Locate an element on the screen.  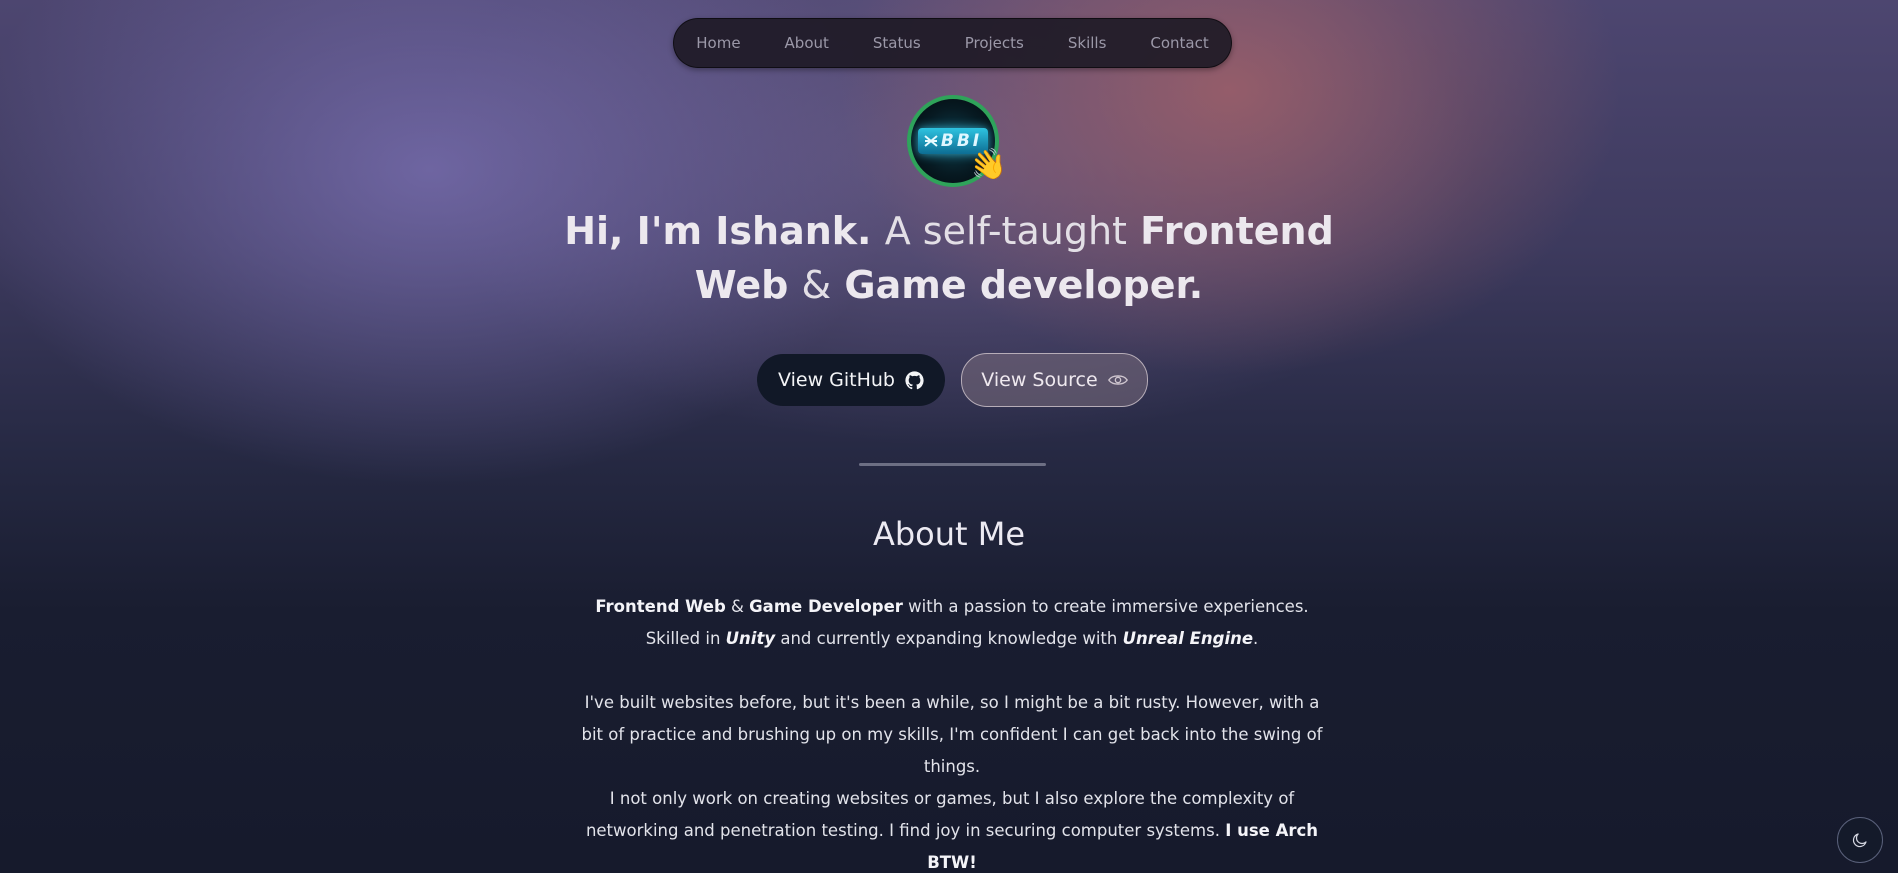
moon-icon is located at coordinates (1859, 840).